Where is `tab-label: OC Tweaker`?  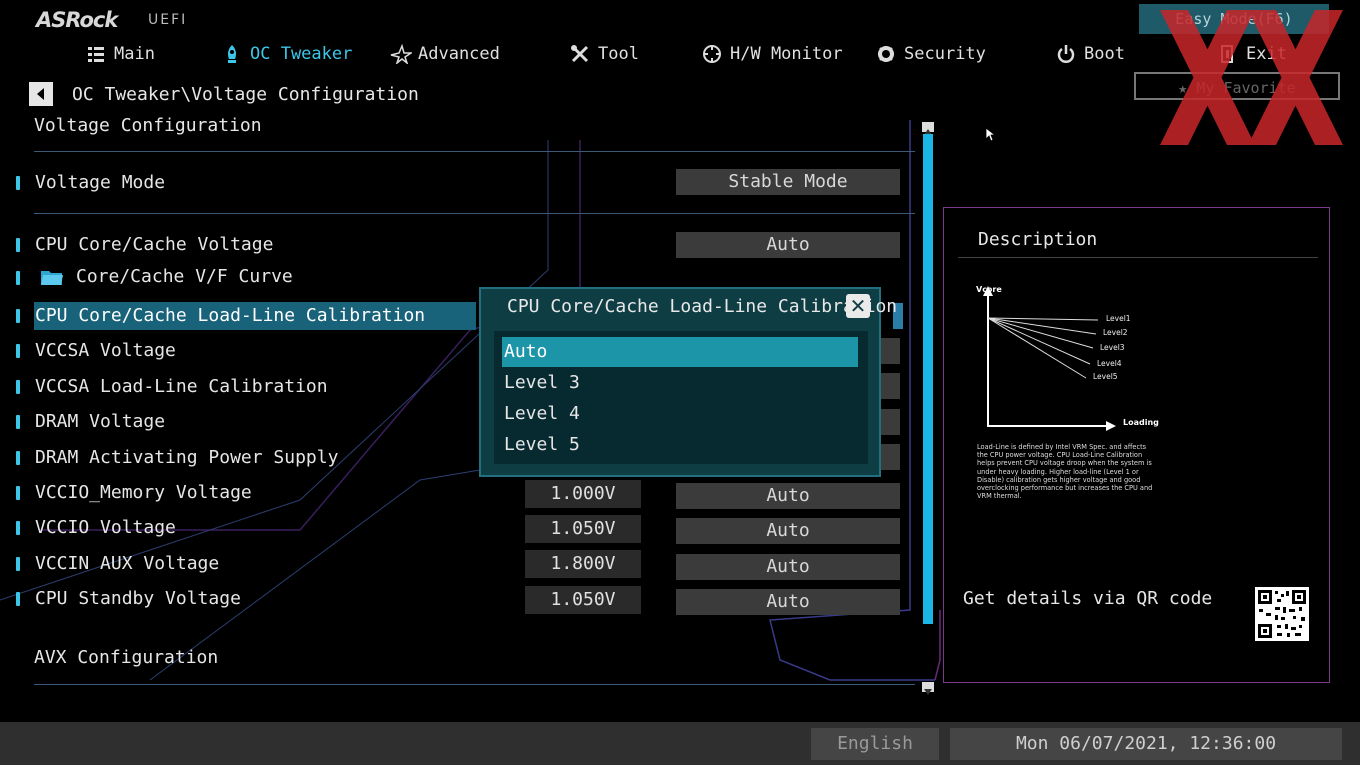
tab-label: OC Tweaker is located at coordinates (301, 54).